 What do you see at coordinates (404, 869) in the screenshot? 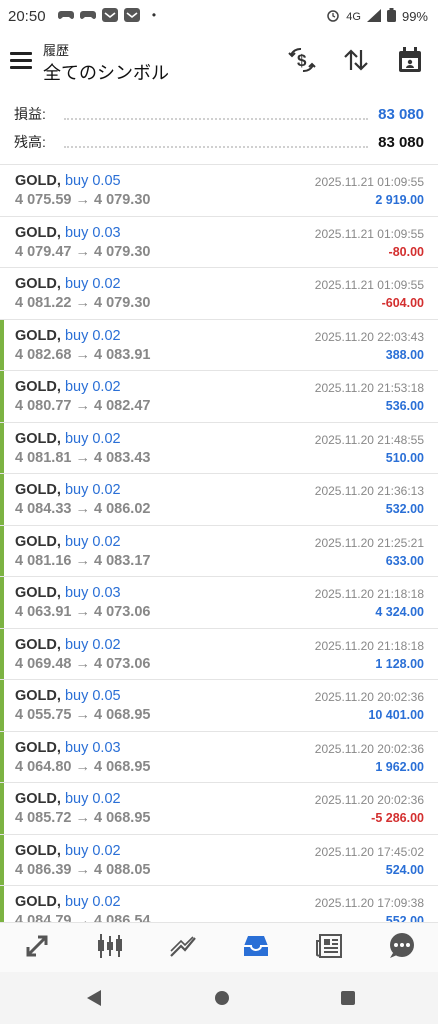
I see `deal-profit: 524.00` at bounding box center [404, 869].